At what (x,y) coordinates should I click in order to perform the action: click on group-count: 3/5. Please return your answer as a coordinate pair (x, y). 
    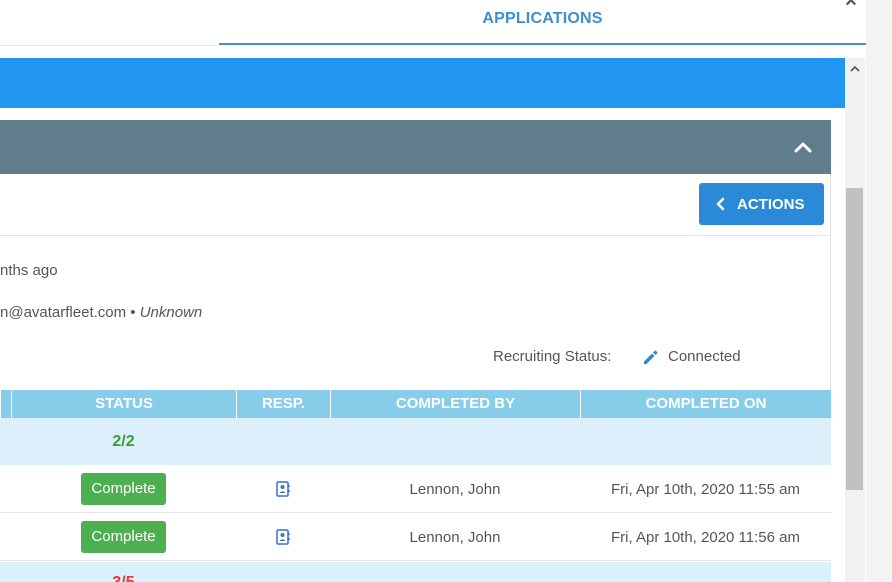
    Looking at the image, I should click on (123, 578).